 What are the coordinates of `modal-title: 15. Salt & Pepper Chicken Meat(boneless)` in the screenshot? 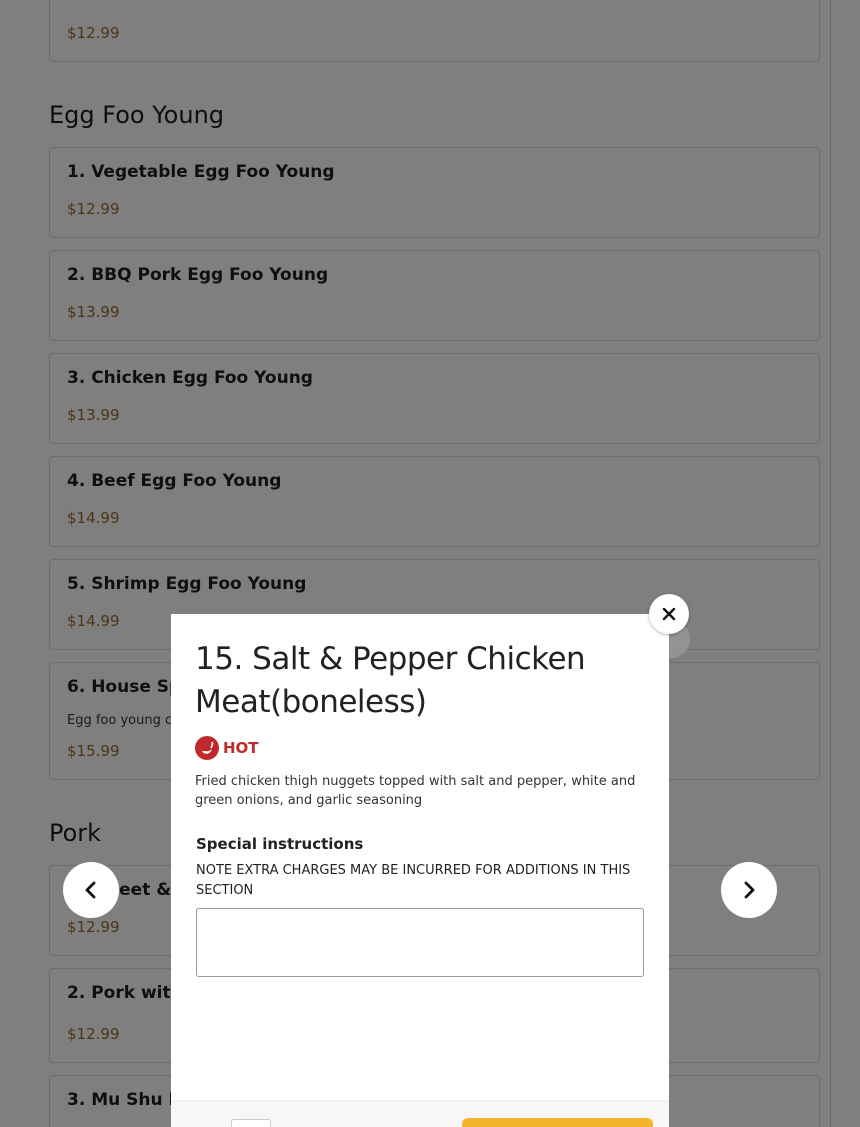 It's located at (390, 680).